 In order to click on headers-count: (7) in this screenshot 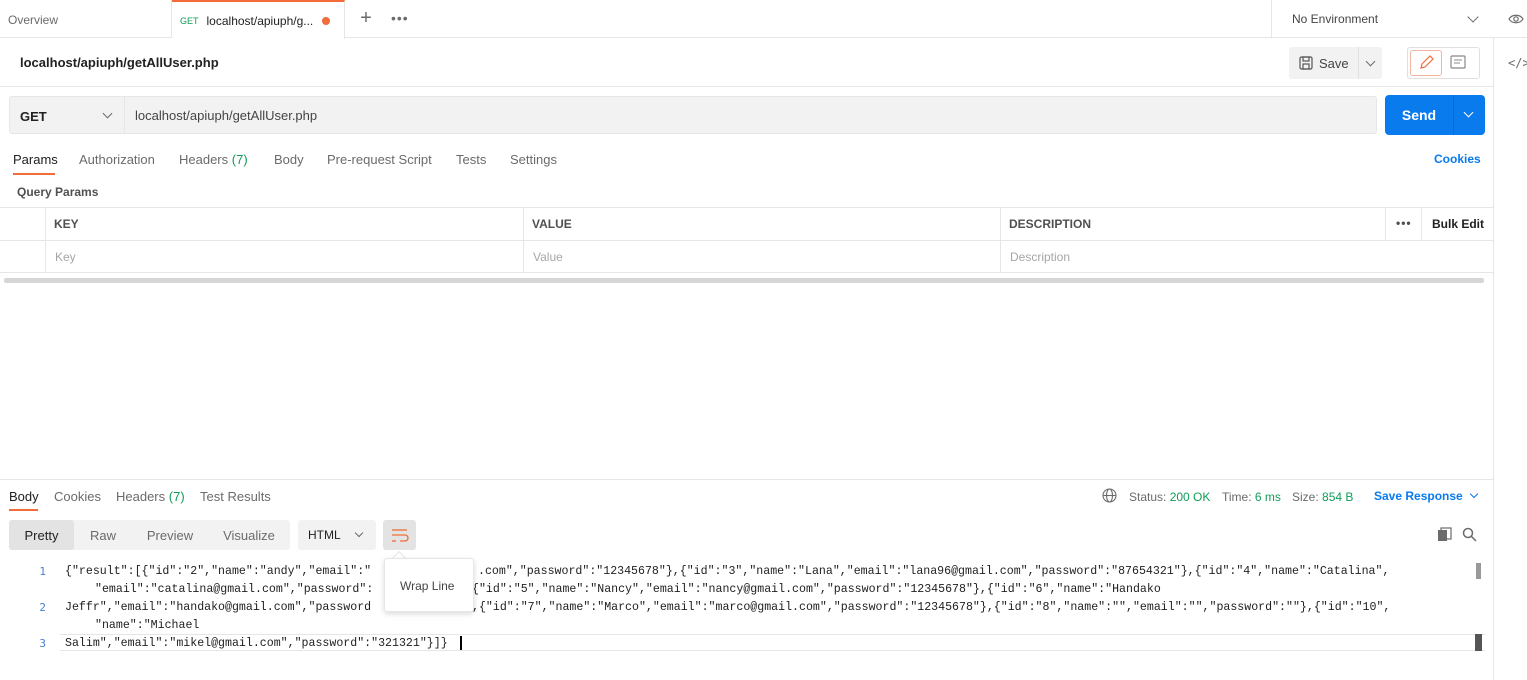, I will do `click(239, 159)`.